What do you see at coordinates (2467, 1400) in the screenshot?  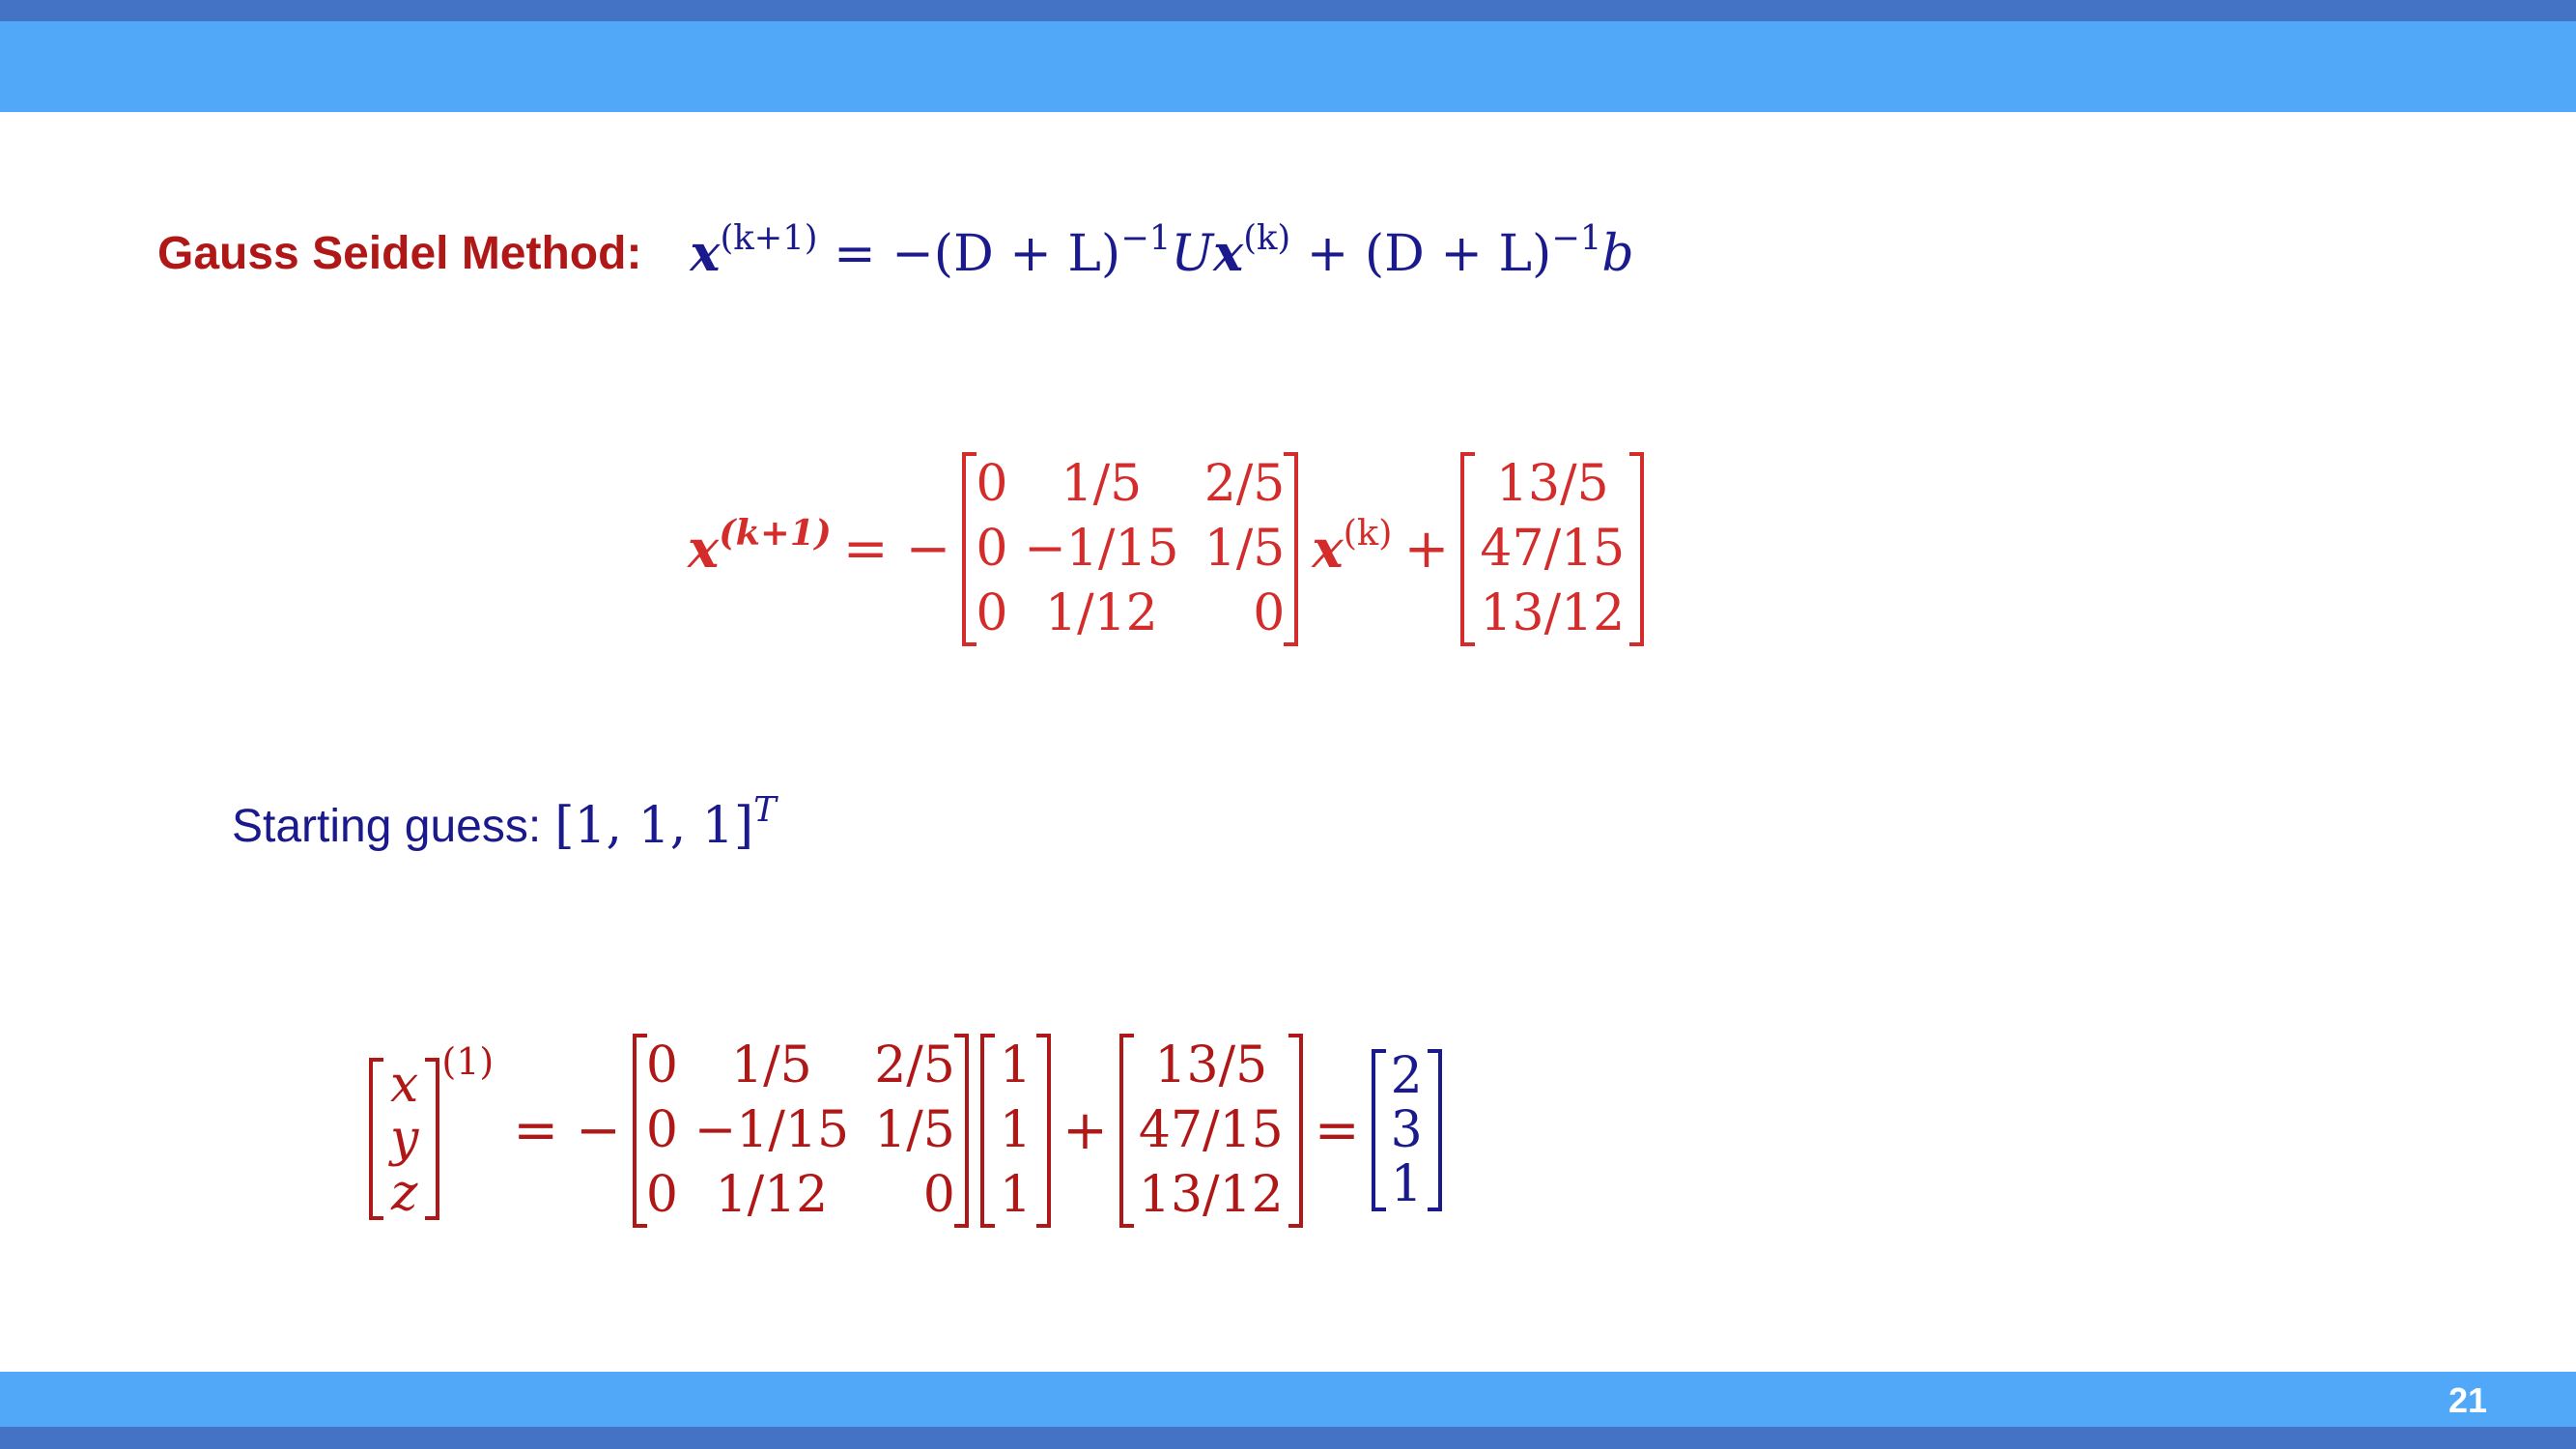 I see `page-number: 21` at bounding box center [2467, 1400].